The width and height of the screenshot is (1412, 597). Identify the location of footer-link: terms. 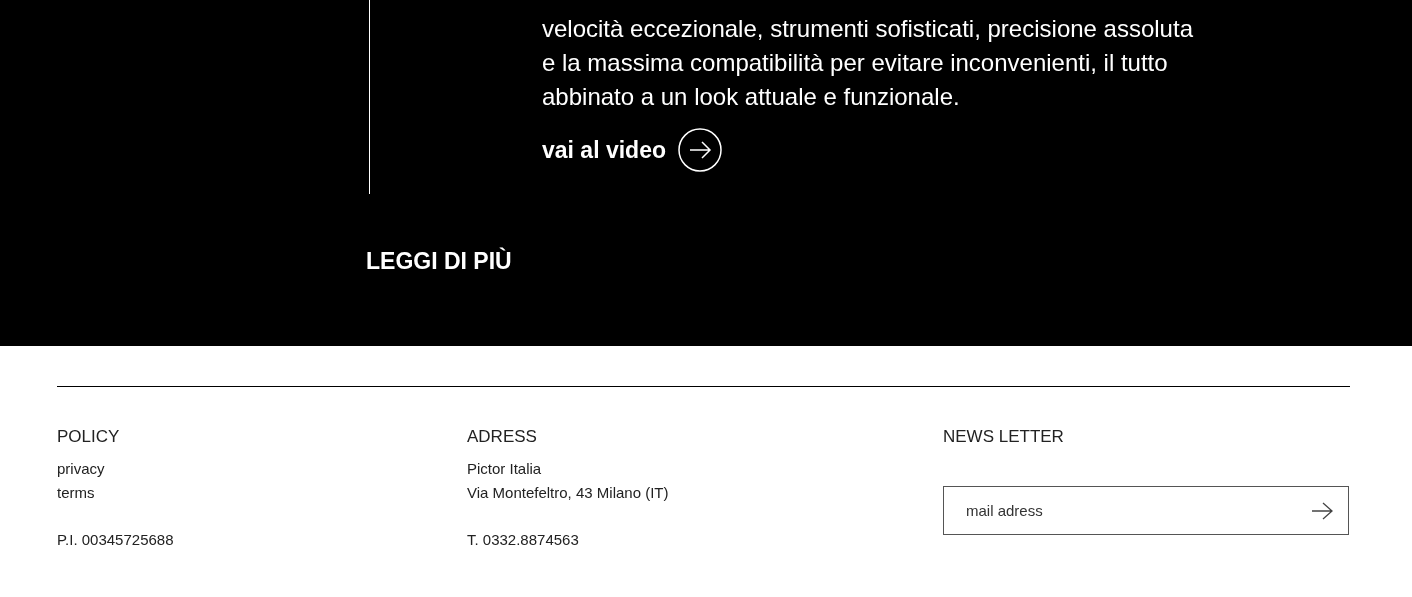
(76, 493).